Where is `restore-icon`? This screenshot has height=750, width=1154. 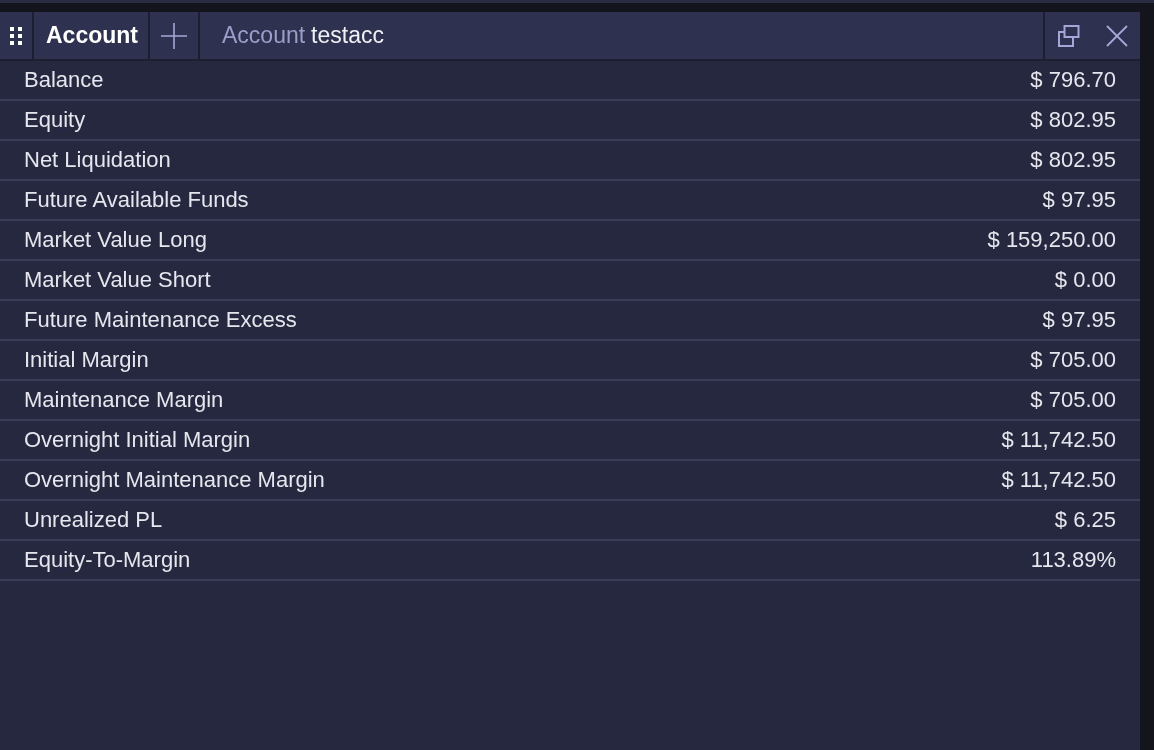 restore-icon is located at coordinates (1068, 35).